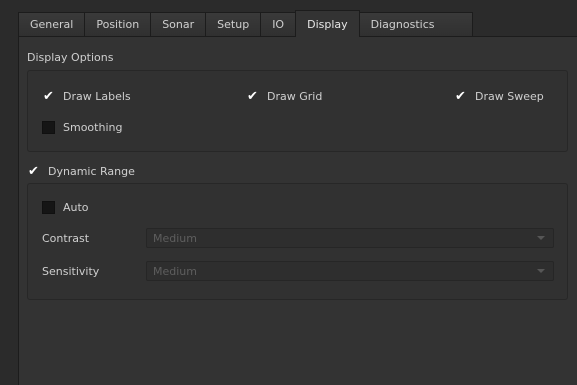  Describe the element at coordinates (93, 127) in the screenshot. I see `smoothing-label: Smoothing` at that location.